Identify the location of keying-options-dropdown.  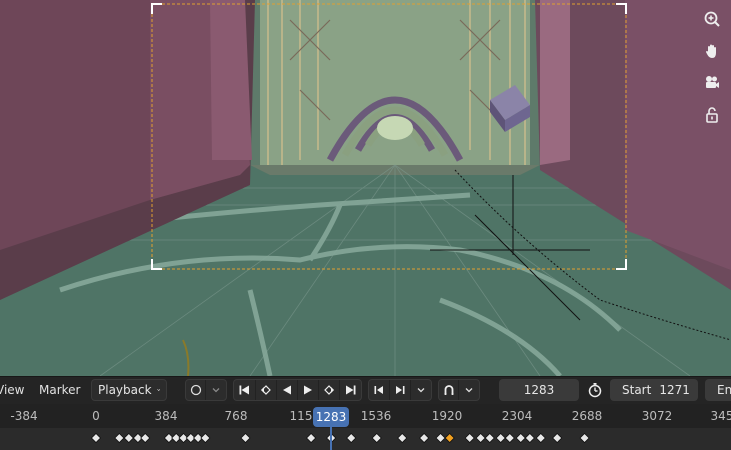
(216, 390).